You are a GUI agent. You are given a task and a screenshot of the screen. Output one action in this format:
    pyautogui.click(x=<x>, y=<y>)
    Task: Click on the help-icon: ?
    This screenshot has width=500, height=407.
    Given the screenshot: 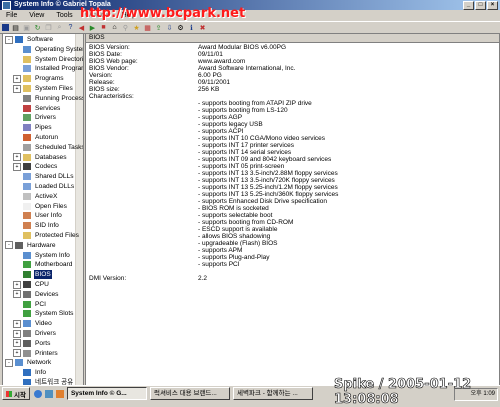 What is the action you would take?
    pyautogui.click(x=70, y=27)
    